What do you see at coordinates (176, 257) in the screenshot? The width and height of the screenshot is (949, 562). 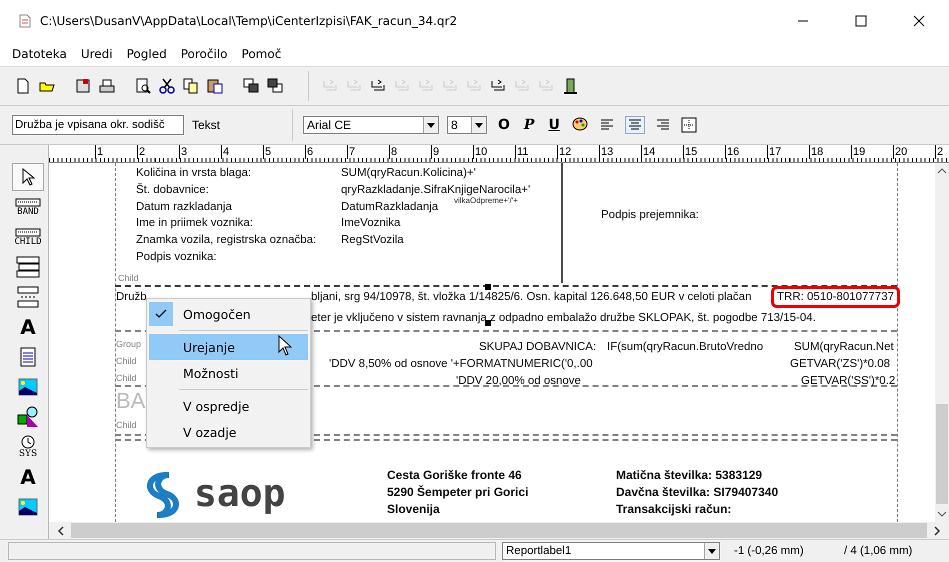 I see `report-label: Podpis voznika:` at bounding box center [176, 257].